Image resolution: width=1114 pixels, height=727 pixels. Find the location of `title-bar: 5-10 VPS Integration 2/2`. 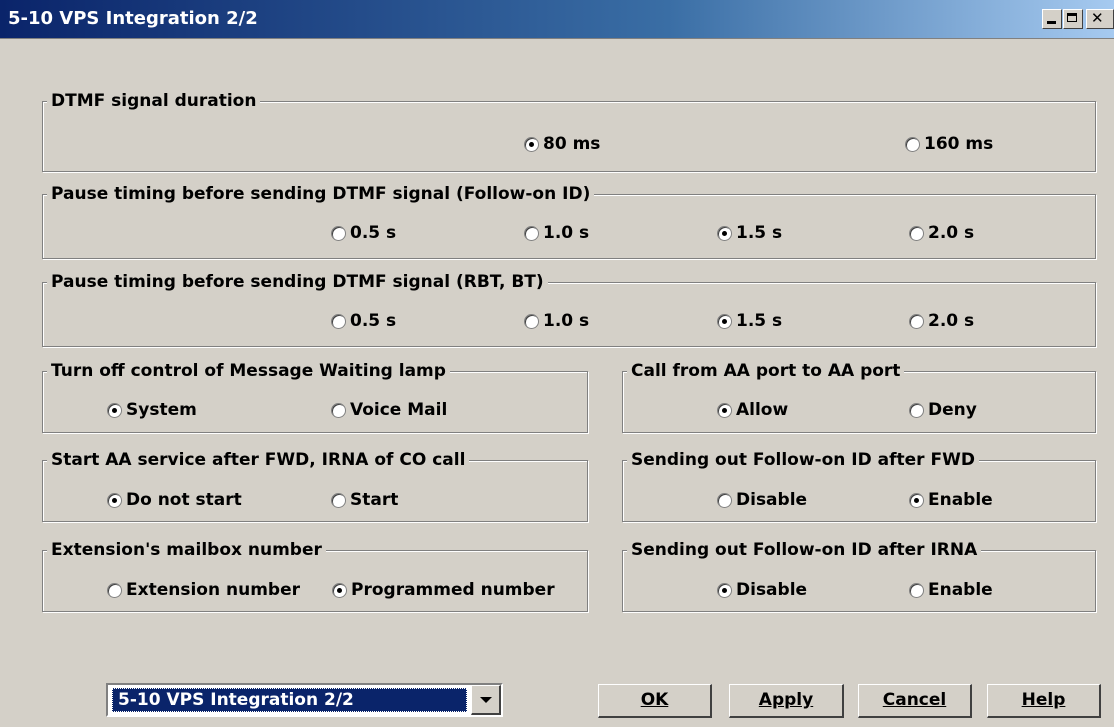

title-bar: 5-10 VPS Integration 2/2 is located at coordinates (557, 19).